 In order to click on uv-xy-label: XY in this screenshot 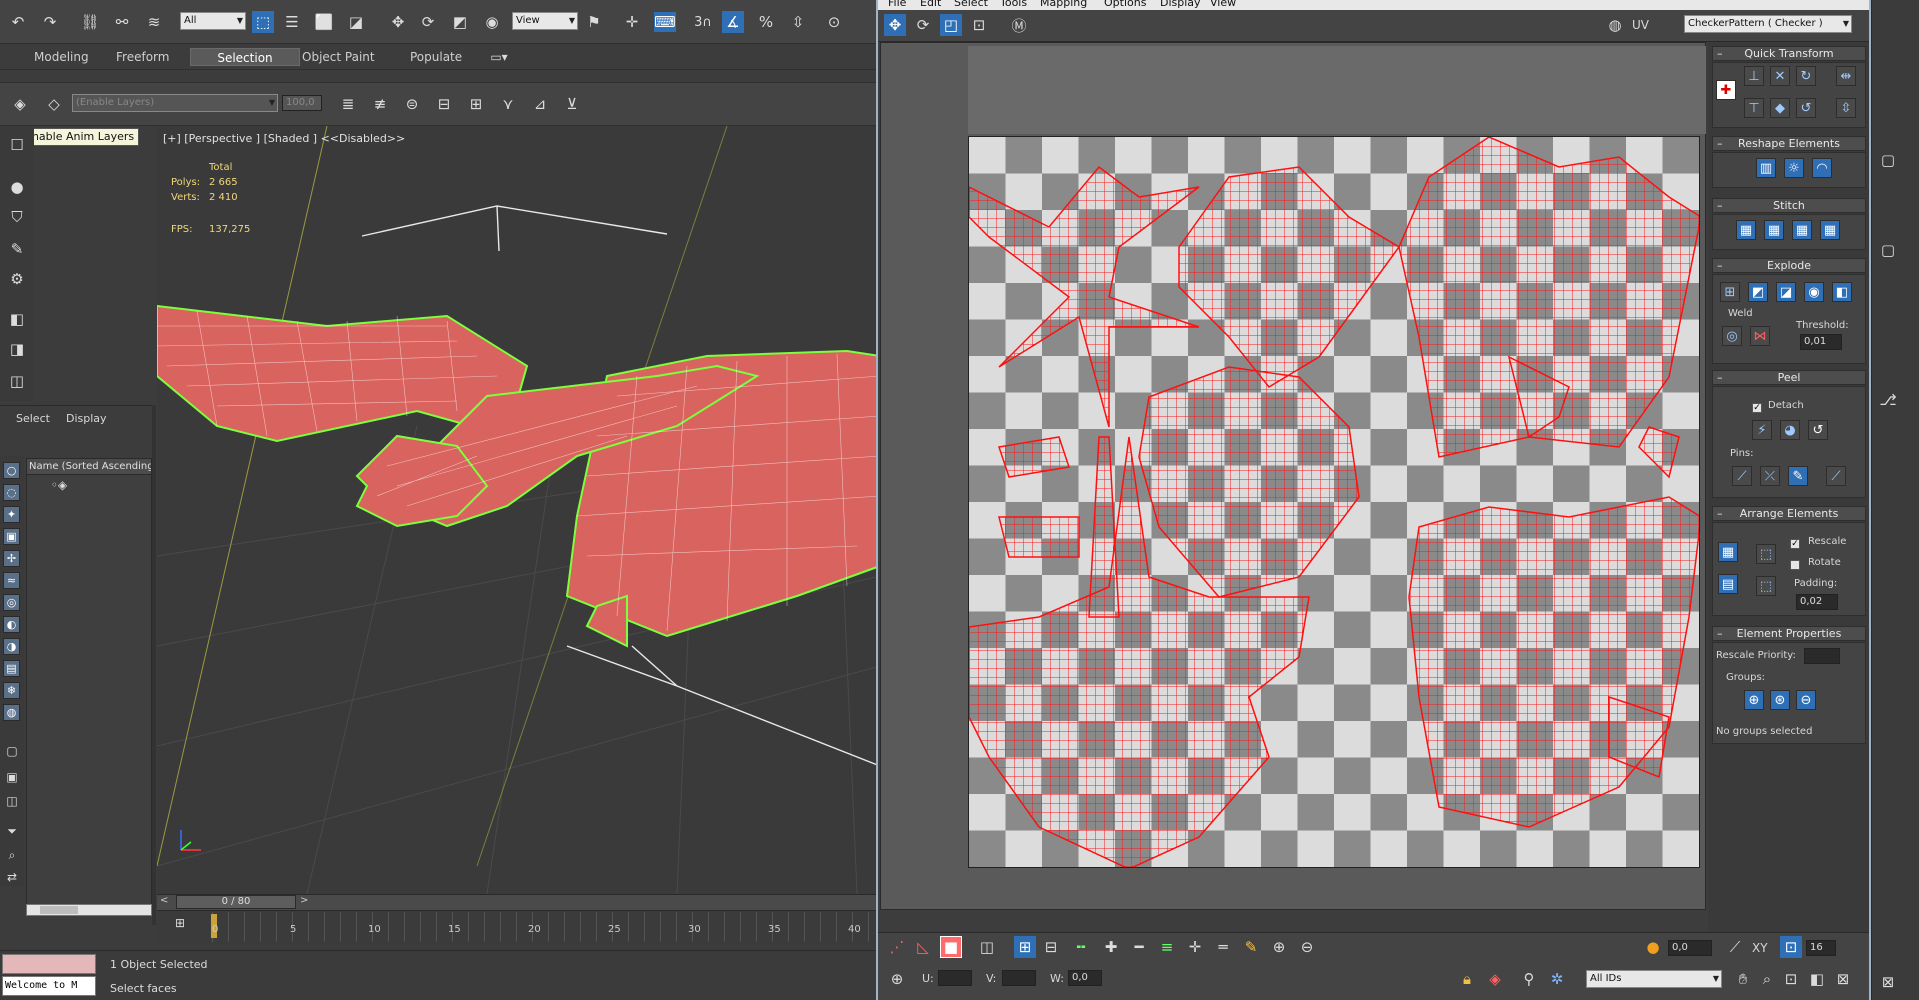, I will do `click(1760, 948)`.